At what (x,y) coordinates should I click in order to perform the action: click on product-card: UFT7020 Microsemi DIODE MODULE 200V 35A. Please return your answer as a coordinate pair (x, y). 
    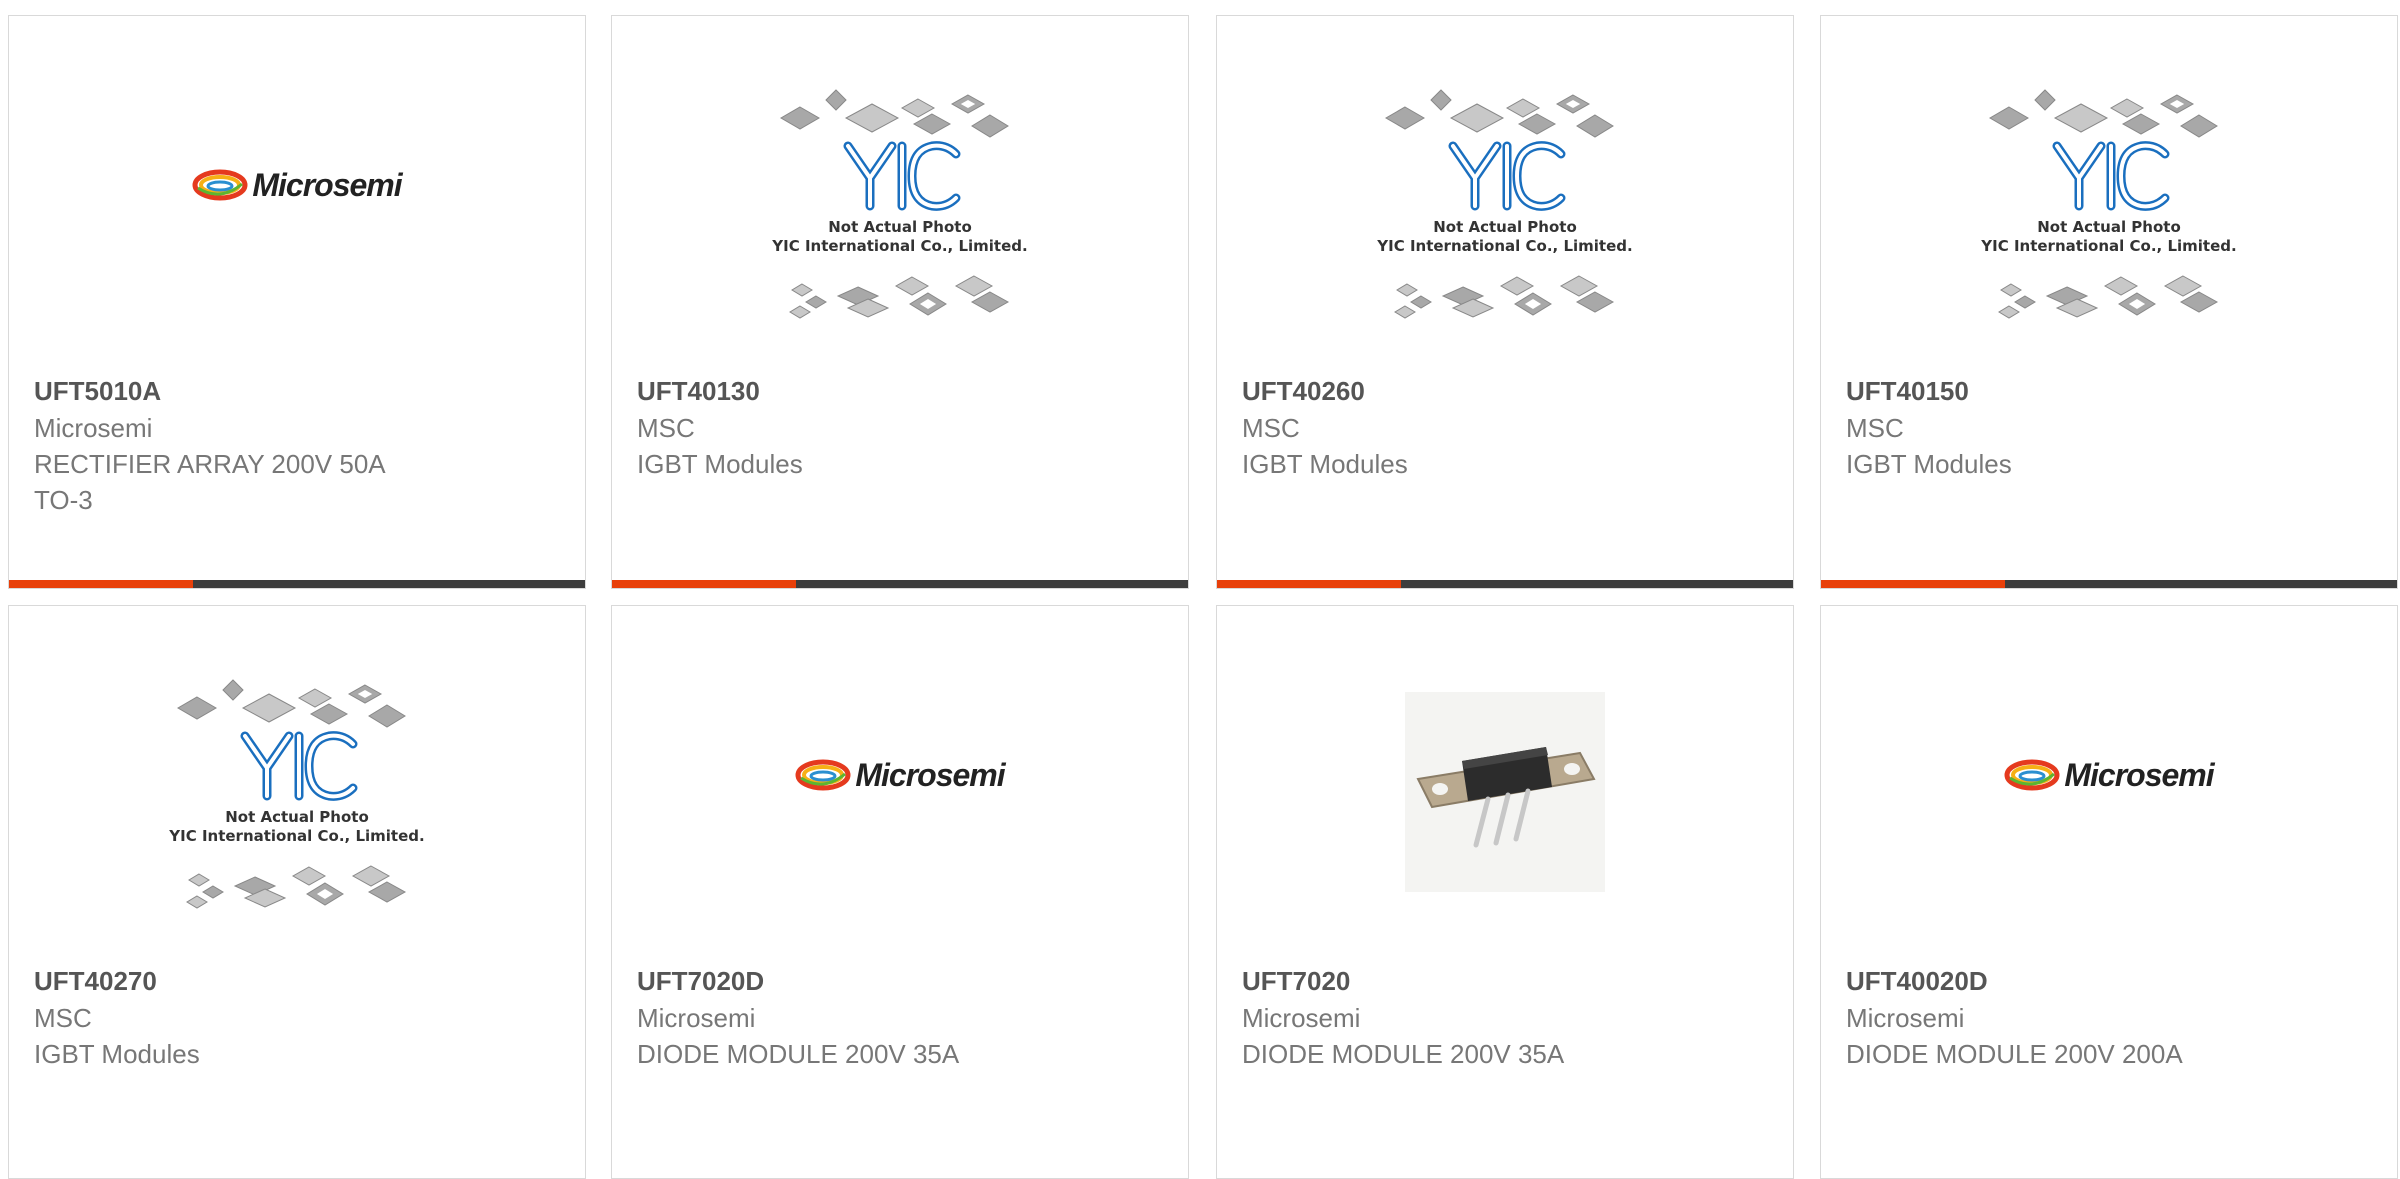
    Looking at the image, I should click on (1505, 892).